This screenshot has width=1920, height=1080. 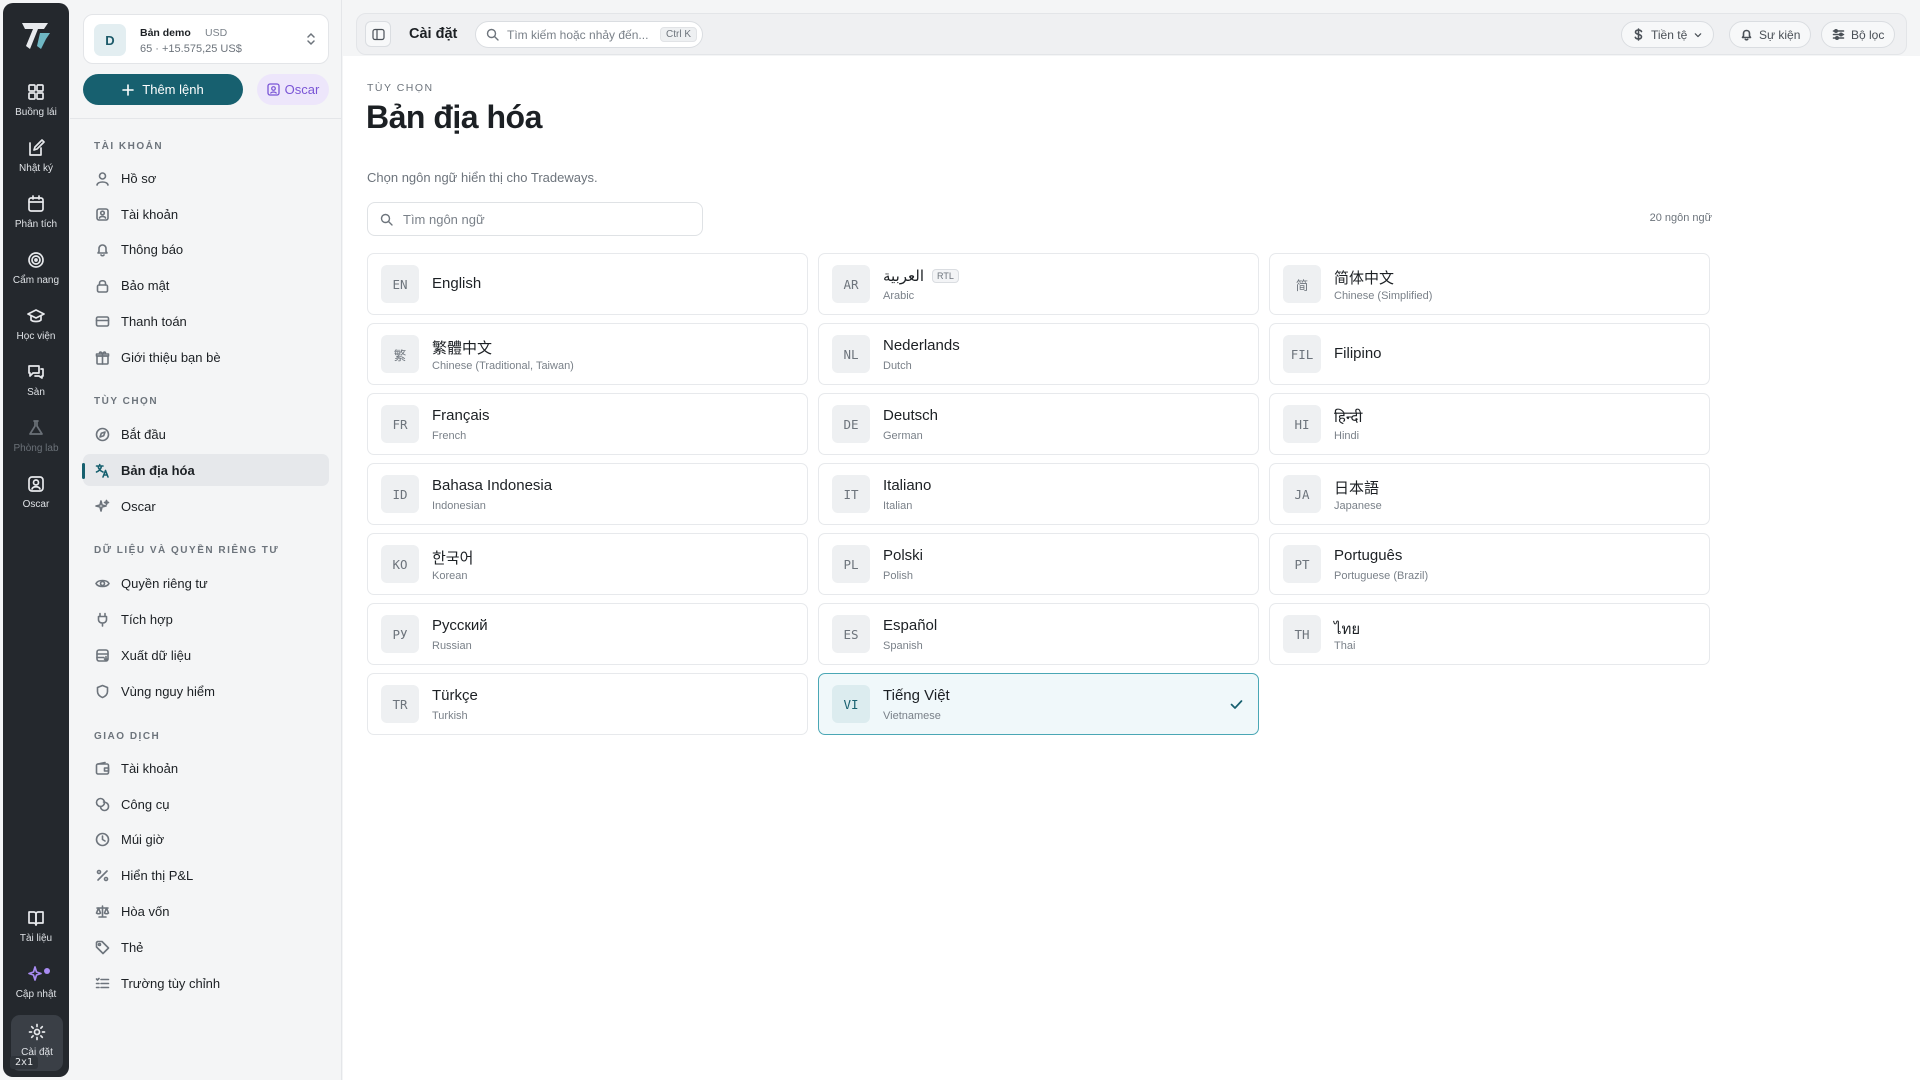 What do you see at coordinates (164, 583) in the screenshot?
I see `sidebar-item-label: Quyền riêng tư` at bounding box center [164, 583].